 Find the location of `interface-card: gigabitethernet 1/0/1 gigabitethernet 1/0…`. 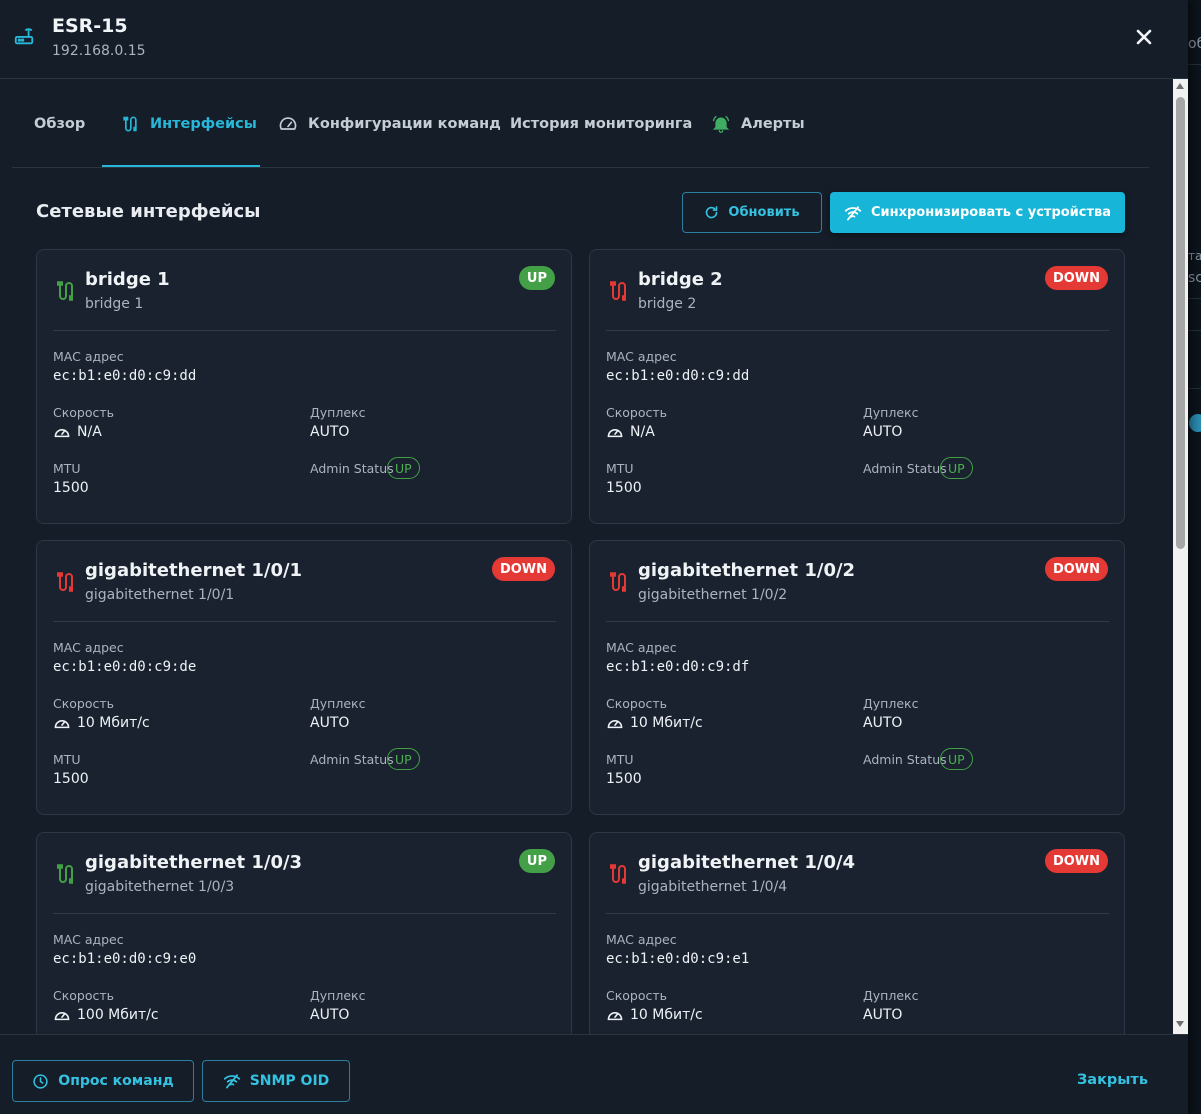

interface-card: gigabitethernet 1/0/1 gigabitethernet 1/0… is located at coordinates (304, 677).